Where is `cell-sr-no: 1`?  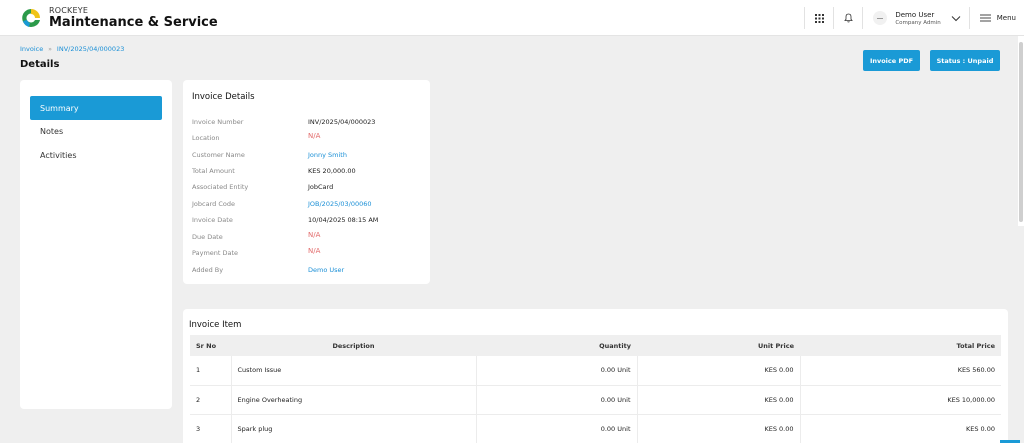 cell-sr-no: 1 is located at coordinates (211, 371).